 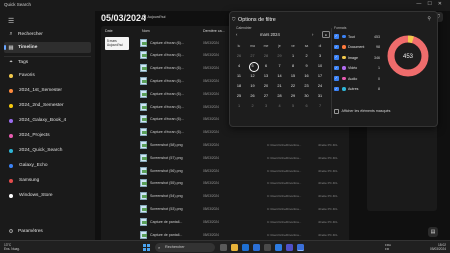 I want to click on sidebar-tag-item: Favoris, so click(x=47, y=75).